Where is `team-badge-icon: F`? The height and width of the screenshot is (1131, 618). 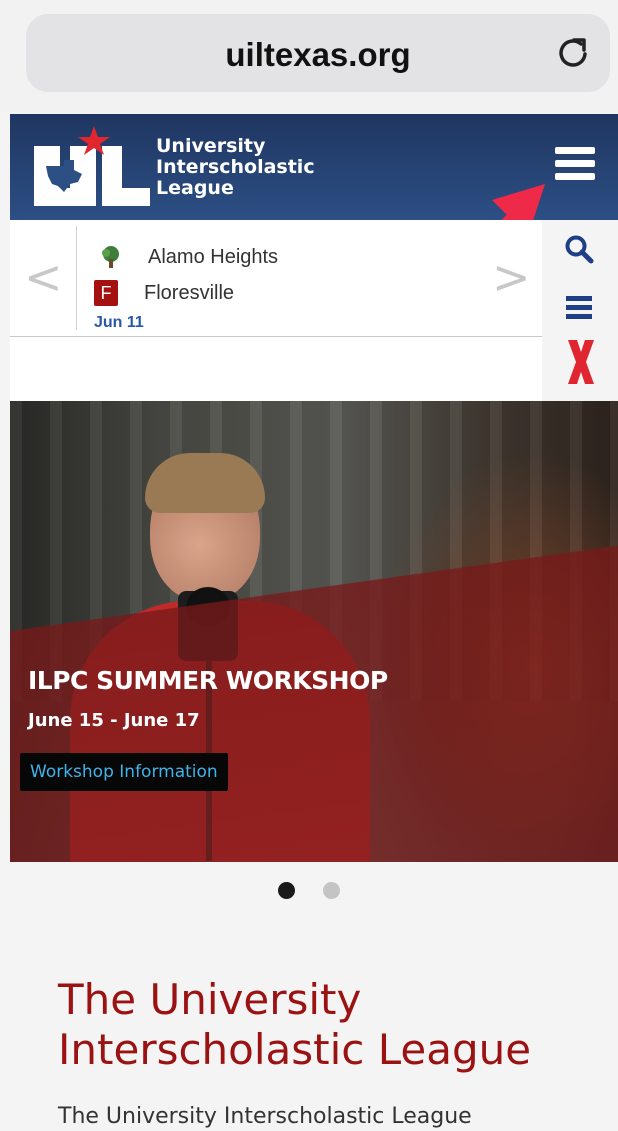 team-badge-icon: F is located at coordinates (106, 293).